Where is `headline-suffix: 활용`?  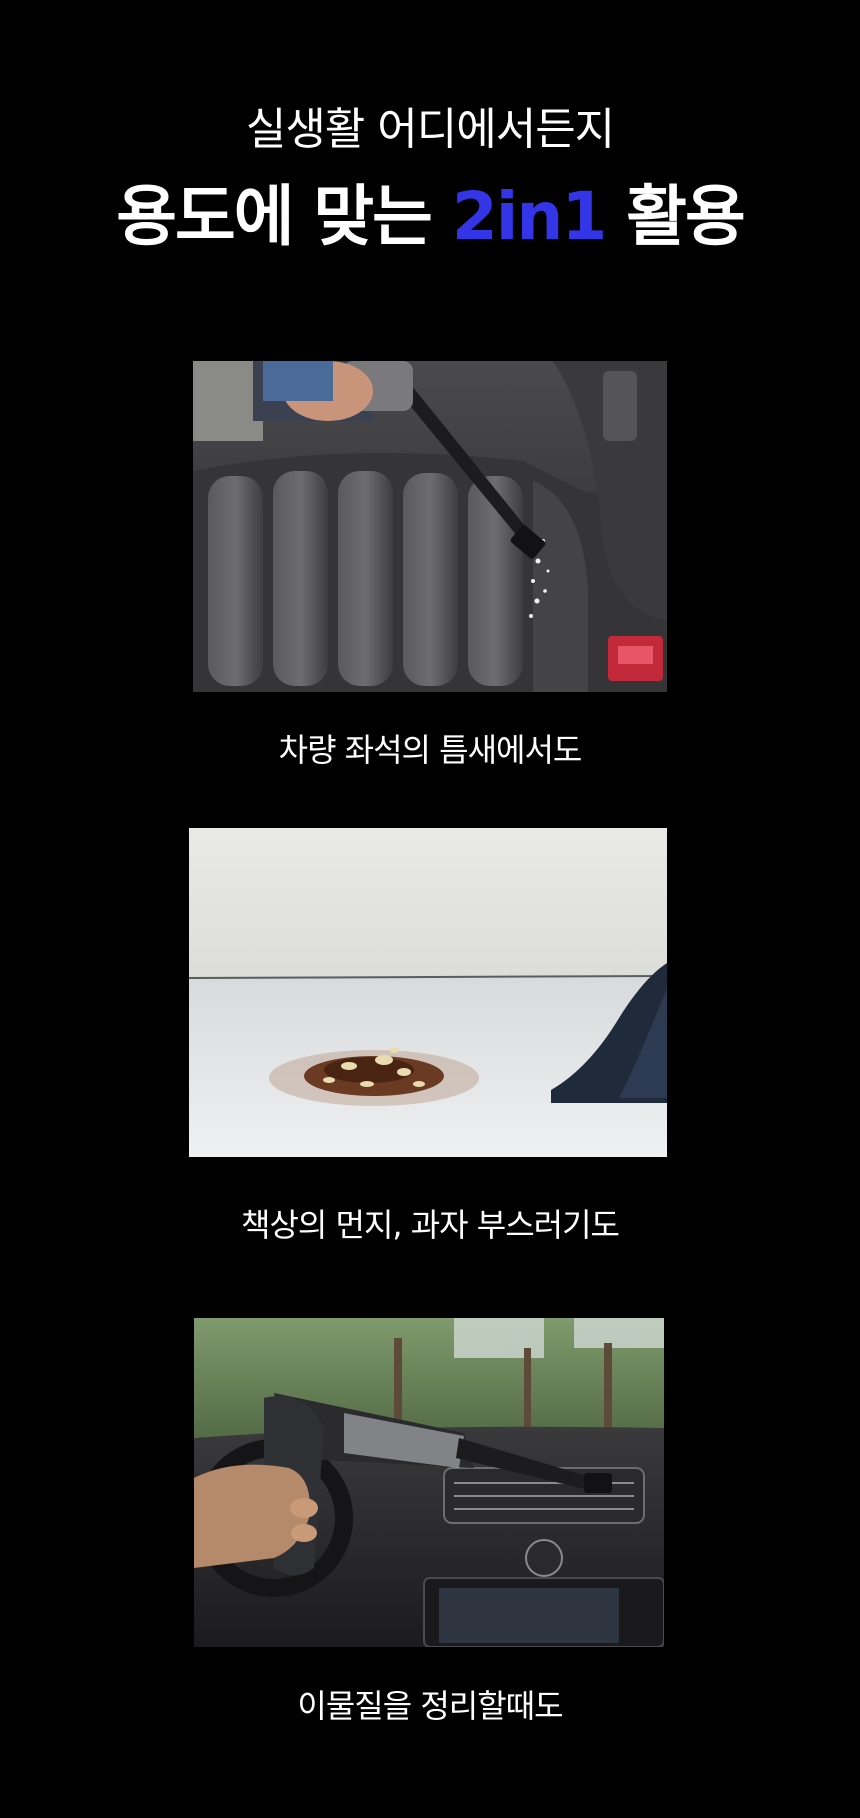
headline-suffix: 활용 is located at coordinates (675, 216).